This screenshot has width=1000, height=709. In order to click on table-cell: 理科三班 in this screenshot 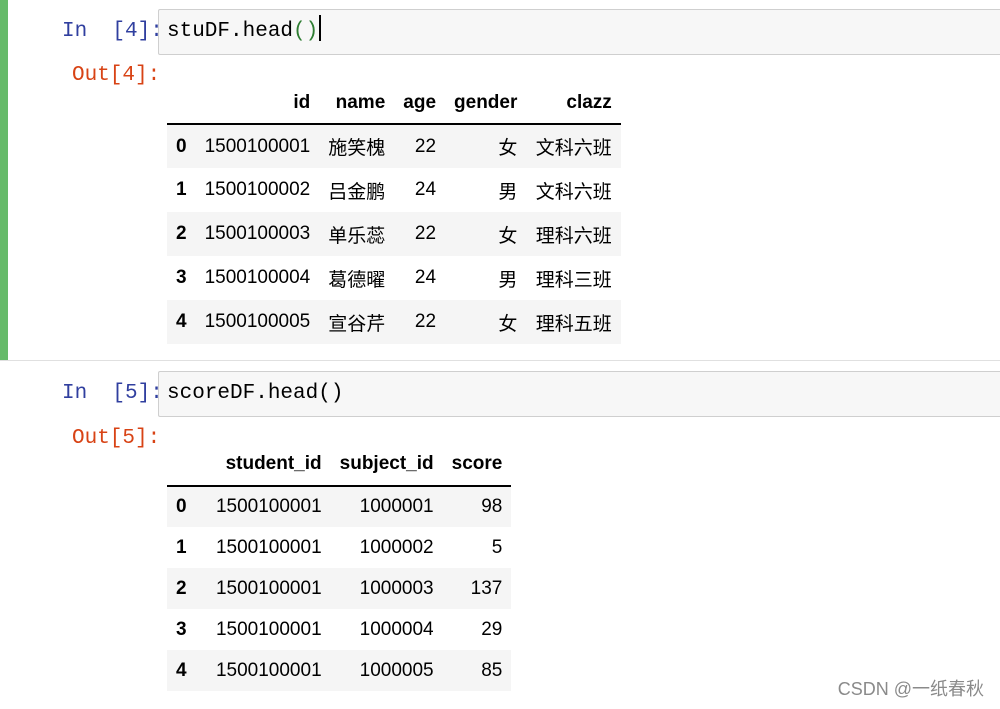, I will do `click(573, 280)`.